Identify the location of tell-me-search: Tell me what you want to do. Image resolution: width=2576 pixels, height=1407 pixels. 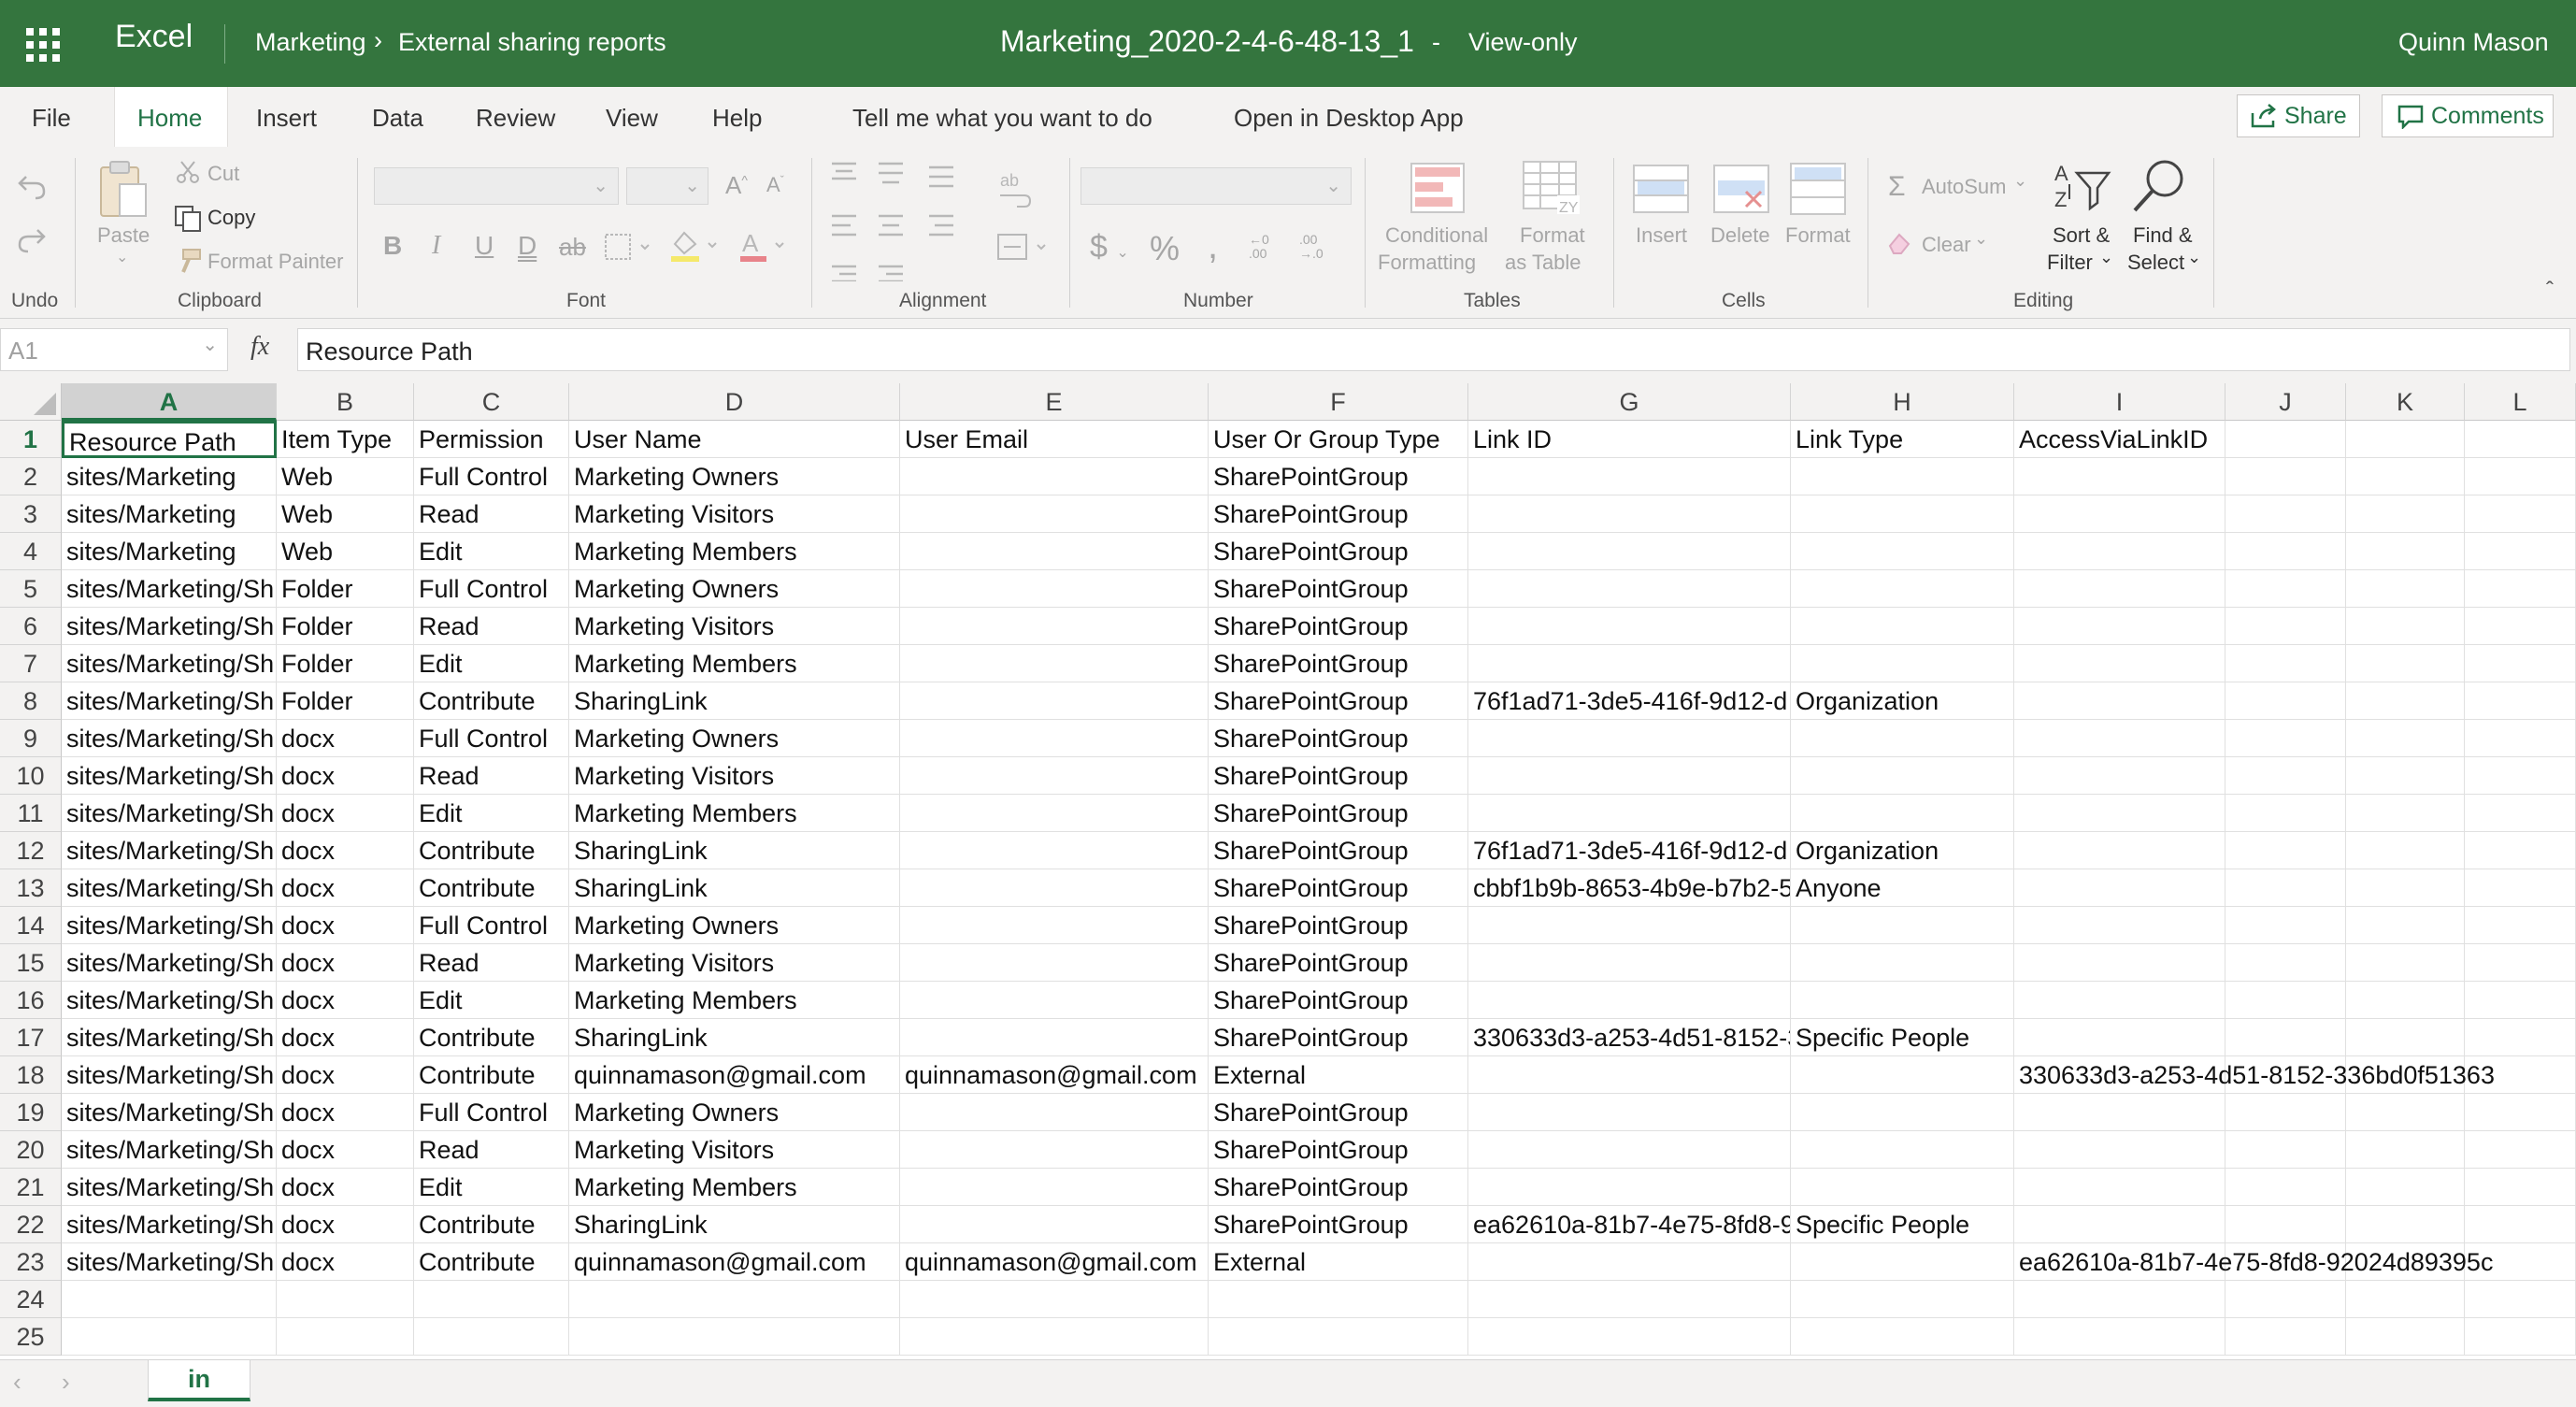
(1002, 118).